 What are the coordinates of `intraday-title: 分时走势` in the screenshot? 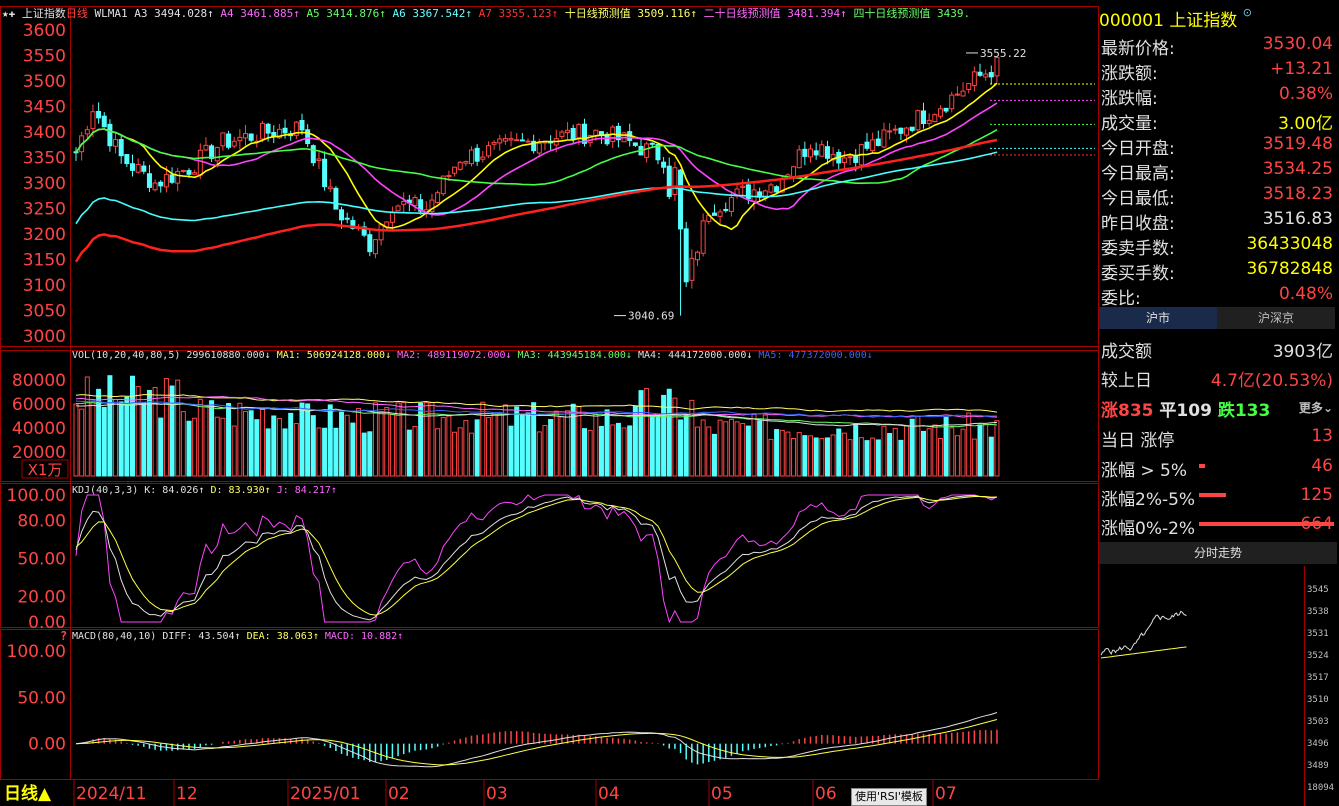 It's located at (1218, 553).